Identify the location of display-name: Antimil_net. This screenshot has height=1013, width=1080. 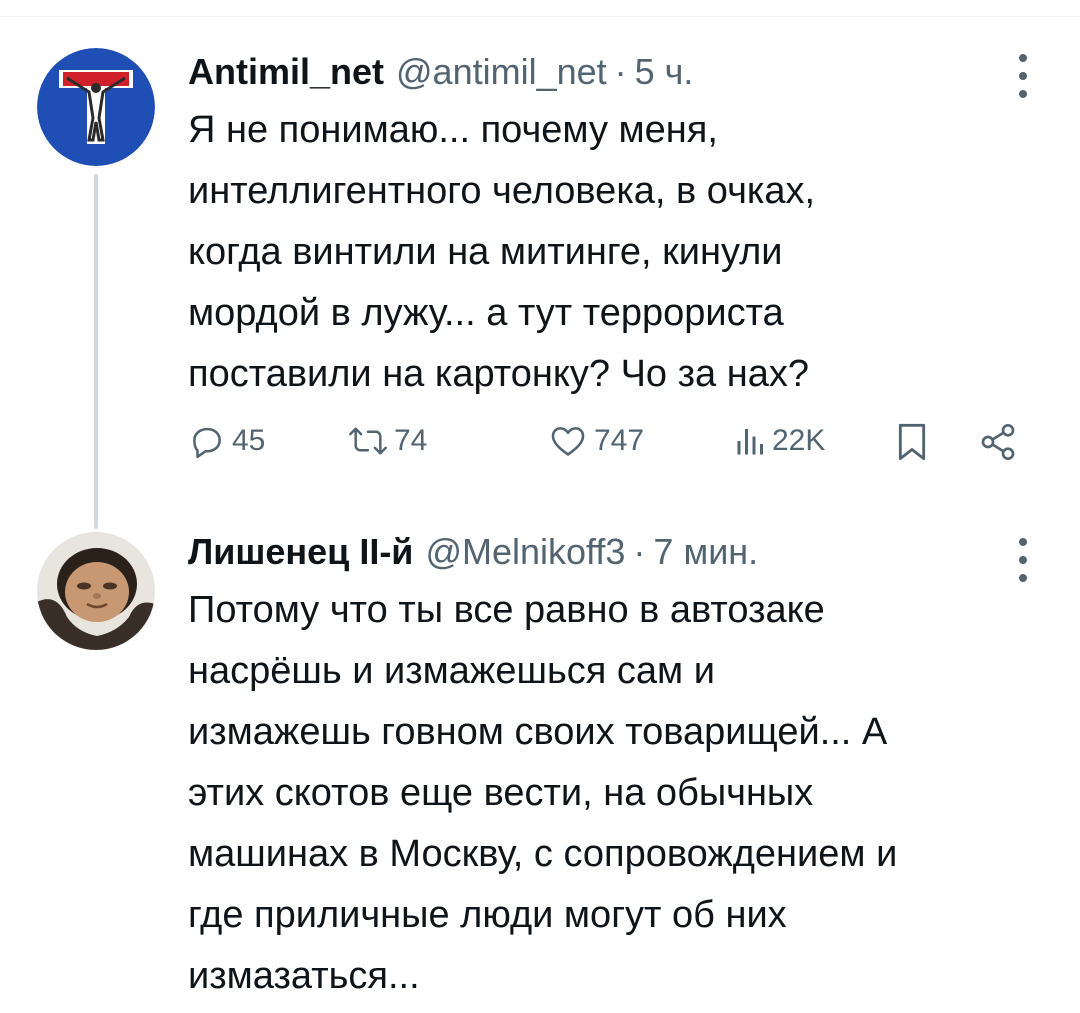
(286, 72).